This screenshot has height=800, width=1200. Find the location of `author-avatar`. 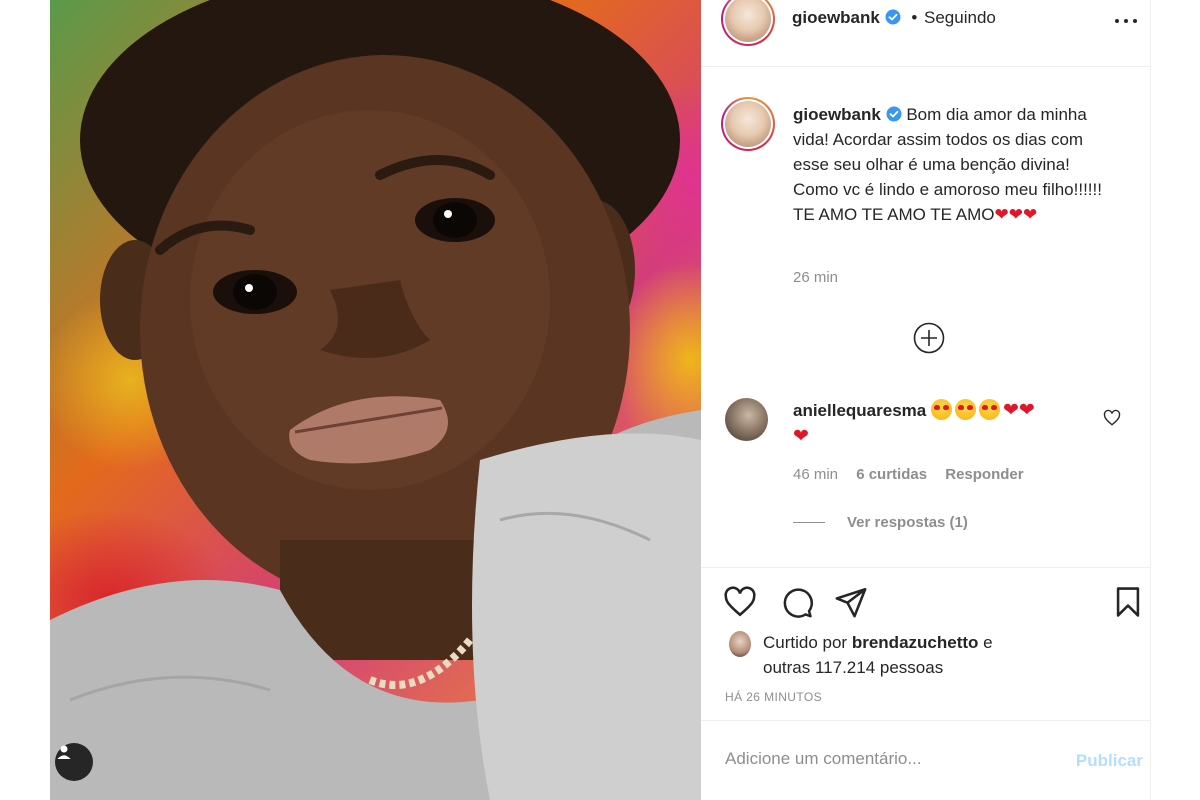

author-avatar is located at coordinates (748, 23).